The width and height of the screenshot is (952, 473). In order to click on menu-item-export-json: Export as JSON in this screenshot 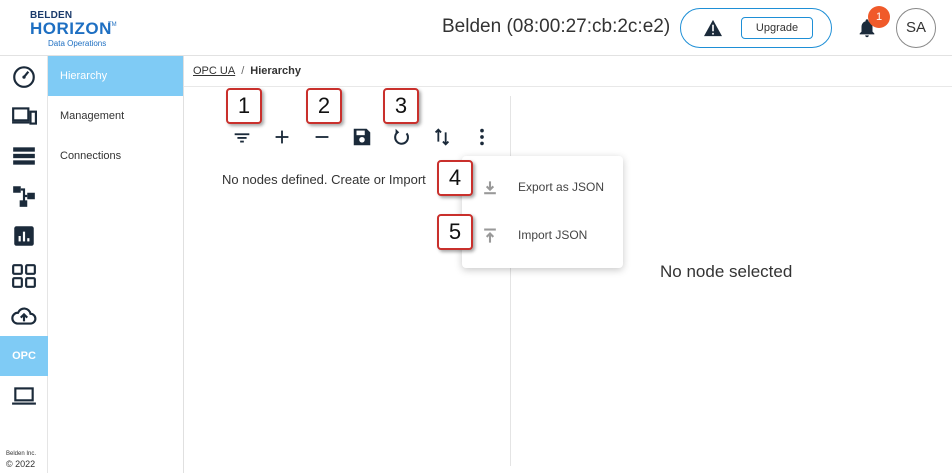, I will do `click(542, 188)`.